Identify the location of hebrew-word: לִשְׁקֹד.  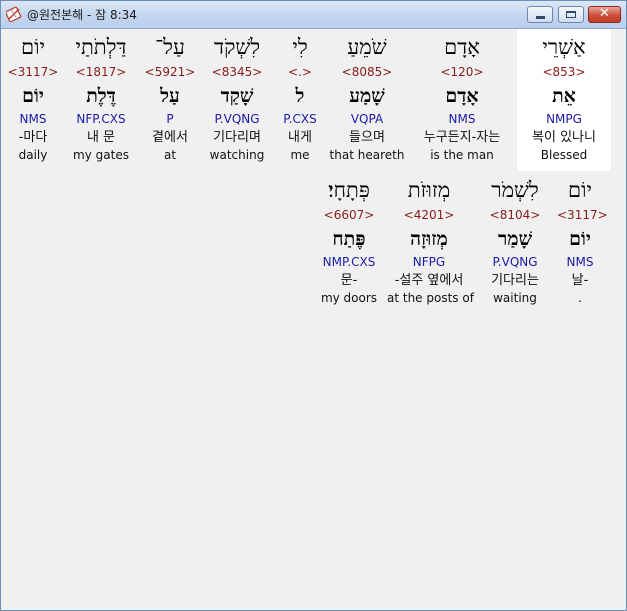
(237, 47).